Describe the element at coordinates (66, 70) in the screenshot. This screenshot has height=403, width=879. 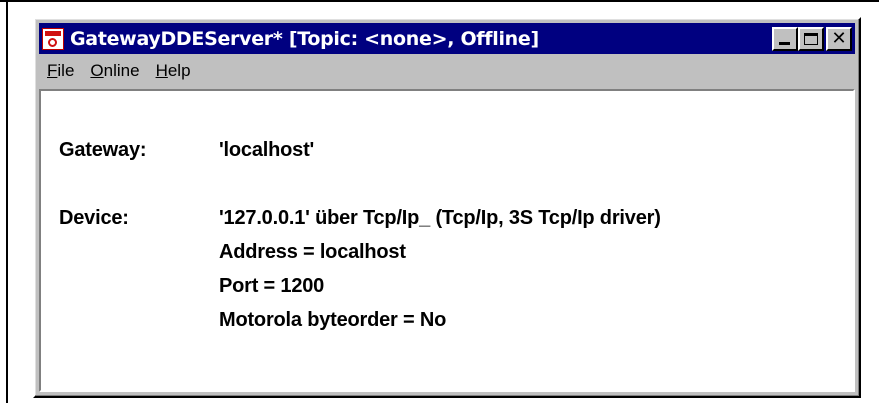
I see `menu-file-label: ile` at that location.